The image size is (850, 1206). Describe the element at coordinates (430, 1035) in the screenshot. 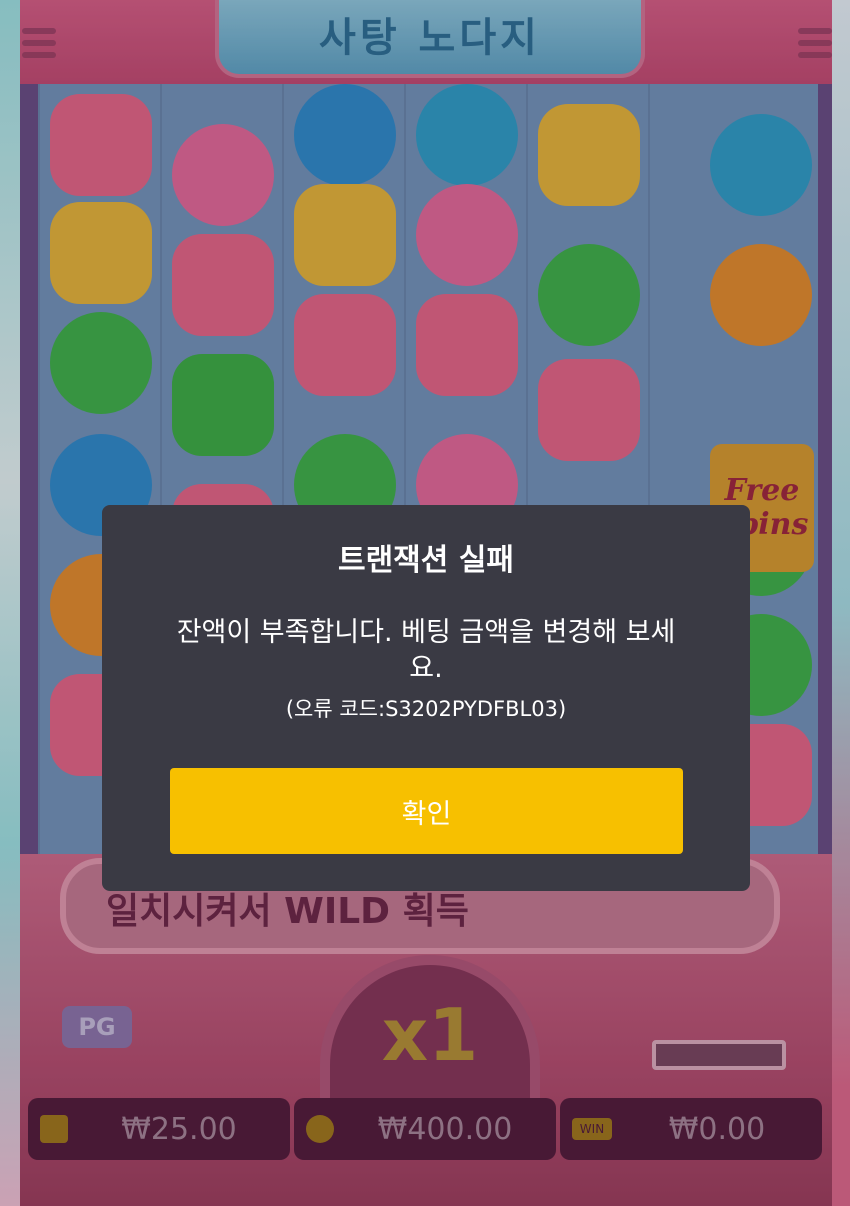

I see `multiplier-value: x1` at that location.